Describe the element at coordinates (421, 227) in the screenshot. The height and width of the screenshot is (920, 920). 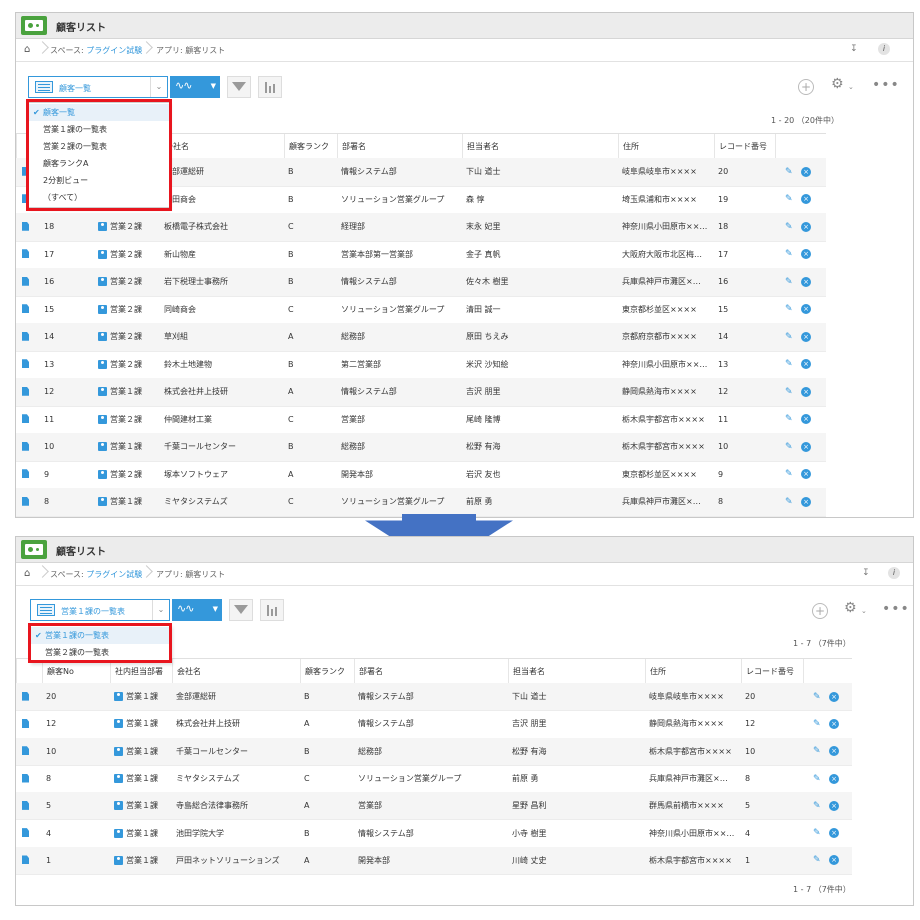
I see `table-row: 18 営業２課 板橋電子株式会社 C 経理部 末永 妃里 神奈川県小田原市××… 18 ✎ ×` at that location.